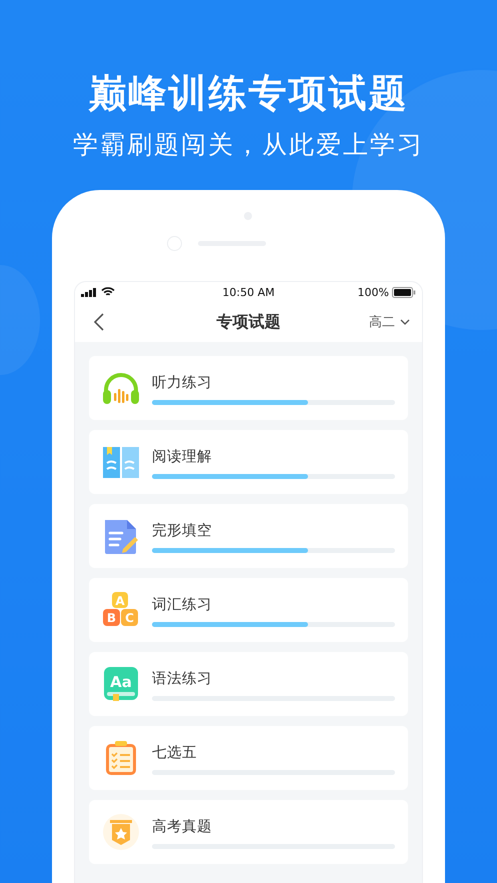 The image size is (497, 883). What do you see at coordinates (175, 753) in the screenshot?
I see `category-name: 七选五` at bounding box center [175, 753].